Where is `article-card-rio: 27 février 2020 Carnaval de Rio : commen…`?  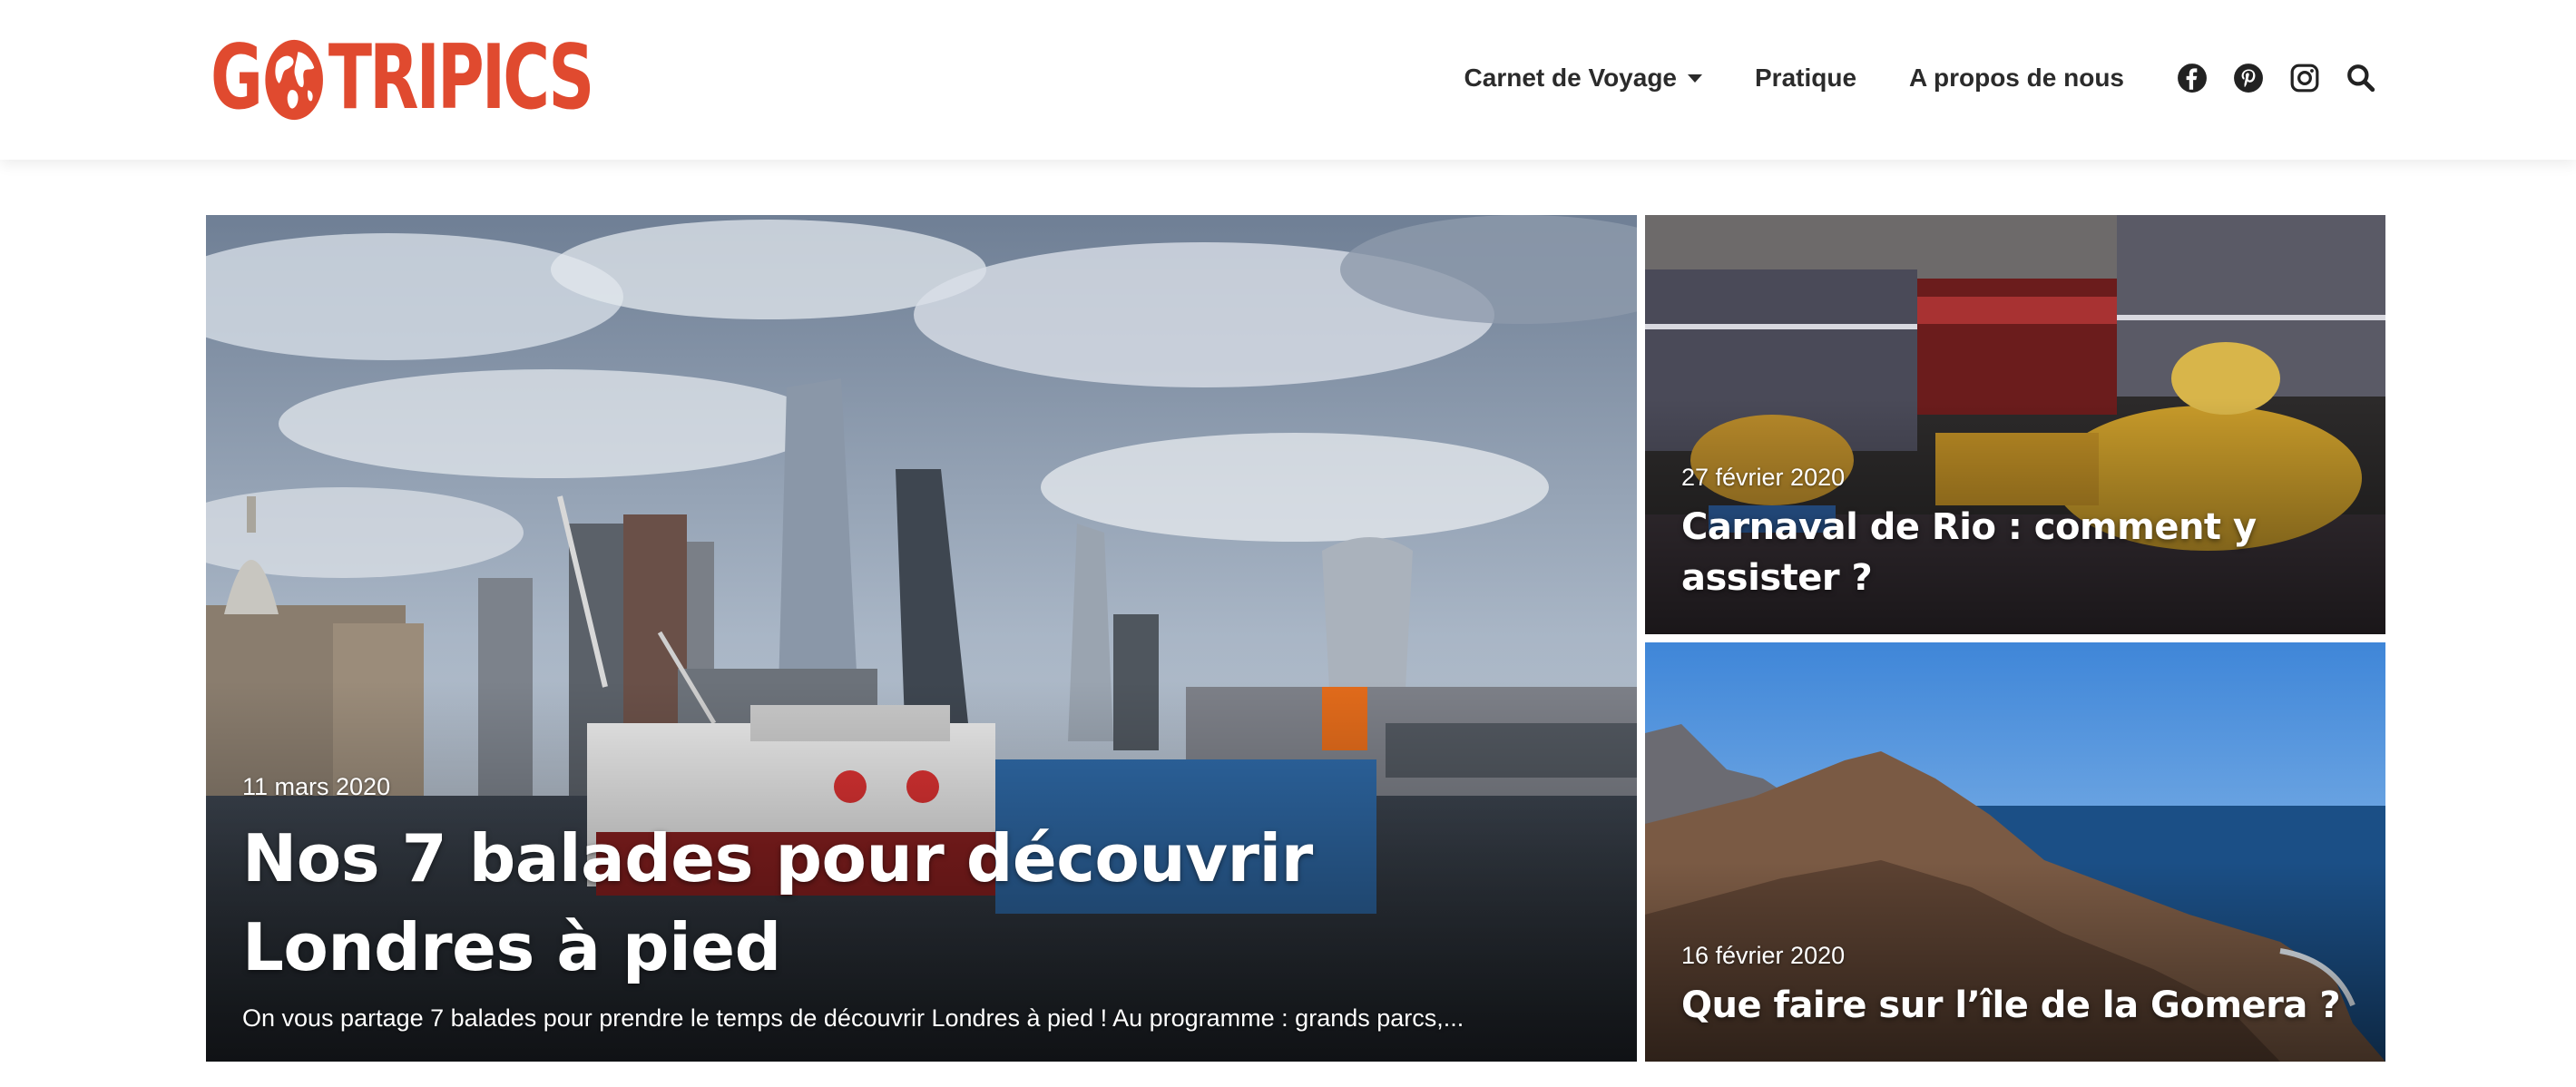
article-card-rio: 27 février 2020 Carnaval de Rio : commen… is located at coordinates (2015, 425).